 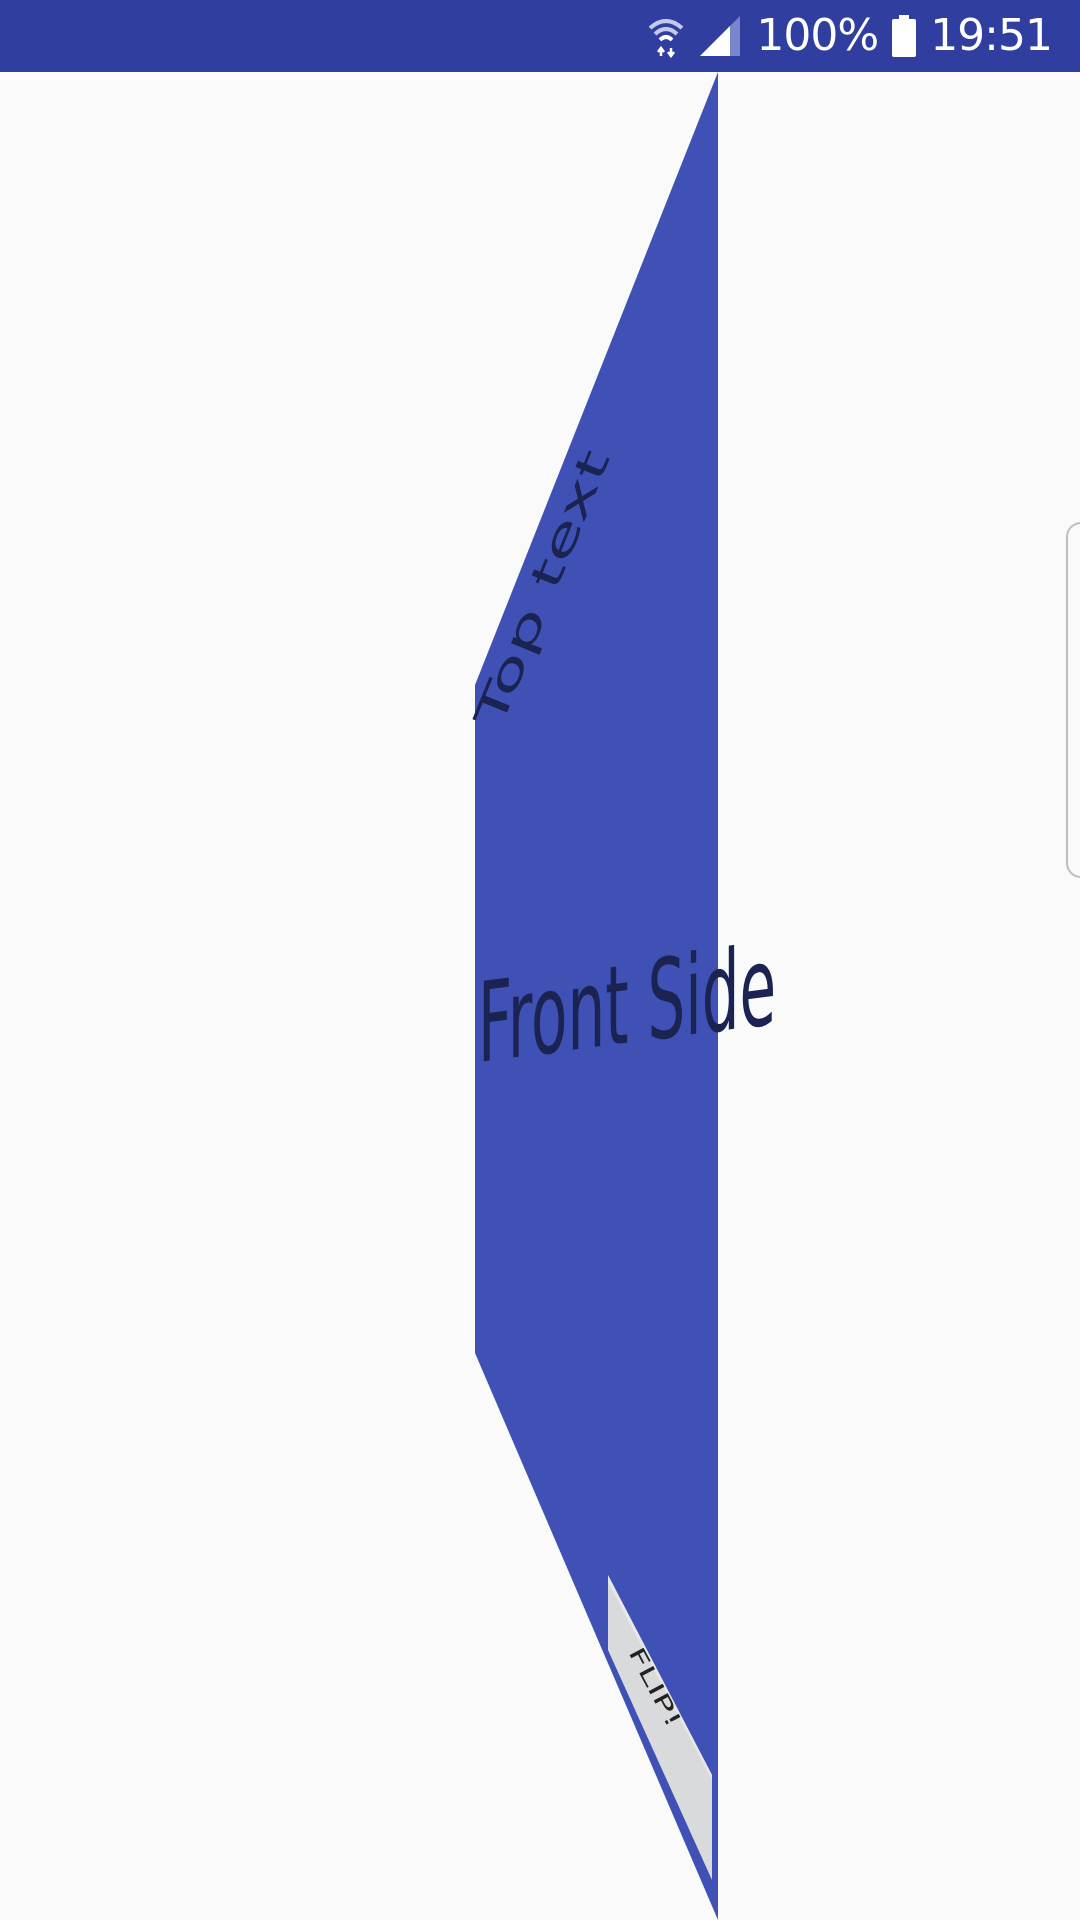 I want to click on status-bar: 100% 19:51, so click(x=540, y=36).